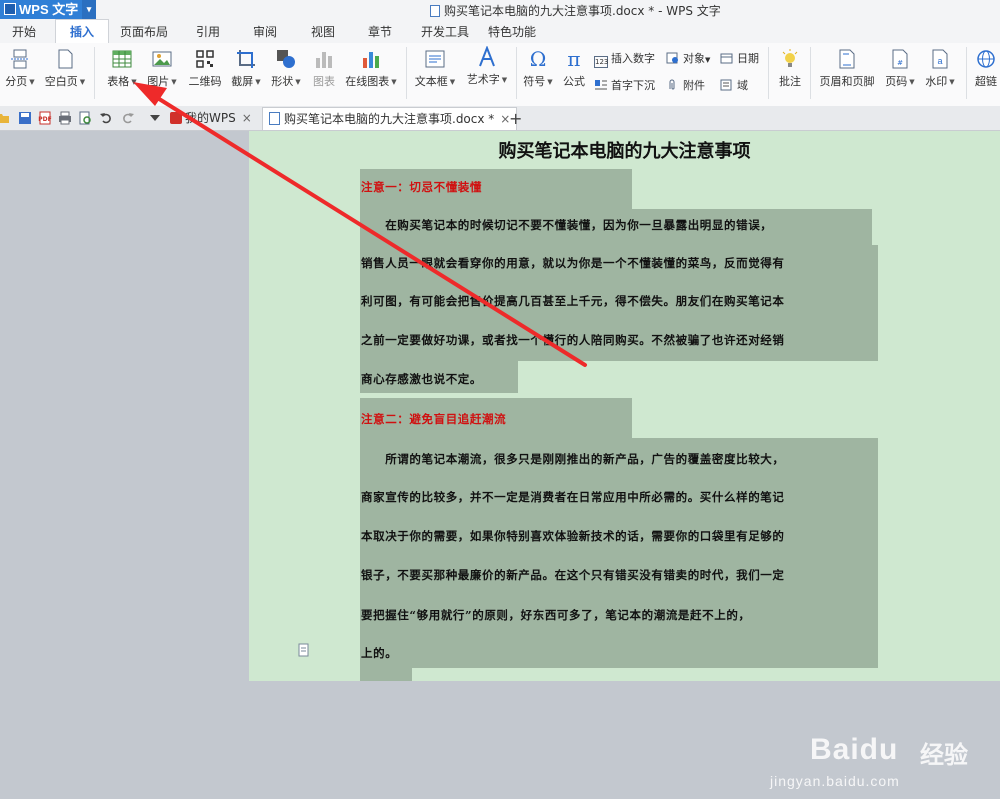 This screenshot has width=1000, height=799. What do you see at coordinates (208, 31) in the screenshot?
I see `tab-references: 引用` at bounding box center [208, 31].